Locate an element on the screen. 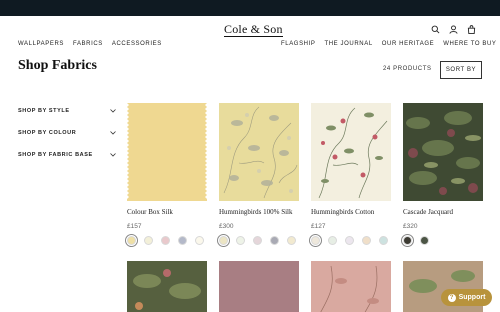  header-icons is located at coordinates (453, 29).